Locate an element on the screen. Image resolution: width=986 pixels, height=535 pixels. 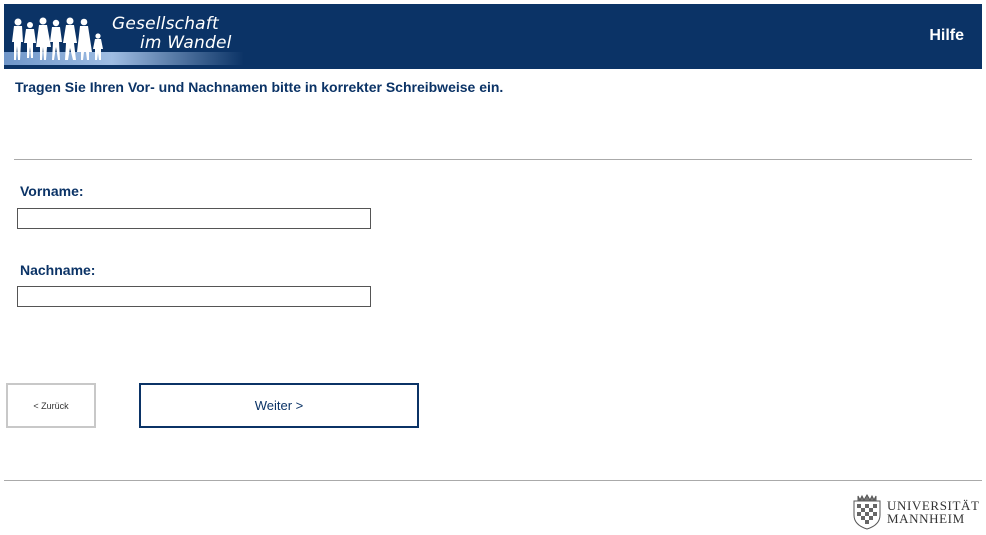
divider-bottom is located at coordinates (493, 480).